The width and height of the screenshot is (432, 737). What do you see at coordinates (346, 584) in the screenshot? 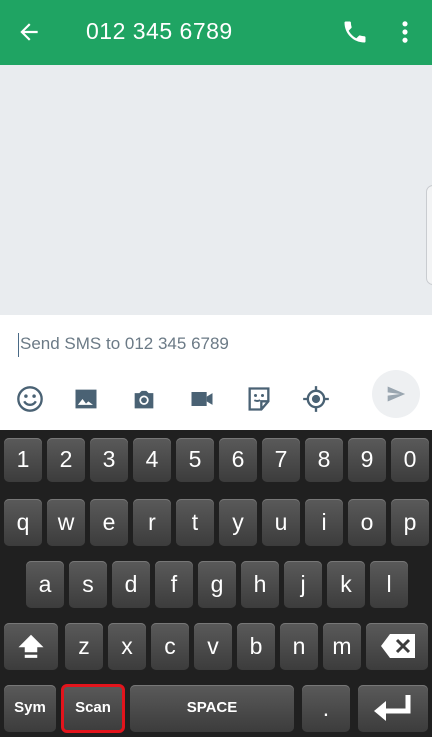
I see `key-k: k` at bounding box center [346, 584].